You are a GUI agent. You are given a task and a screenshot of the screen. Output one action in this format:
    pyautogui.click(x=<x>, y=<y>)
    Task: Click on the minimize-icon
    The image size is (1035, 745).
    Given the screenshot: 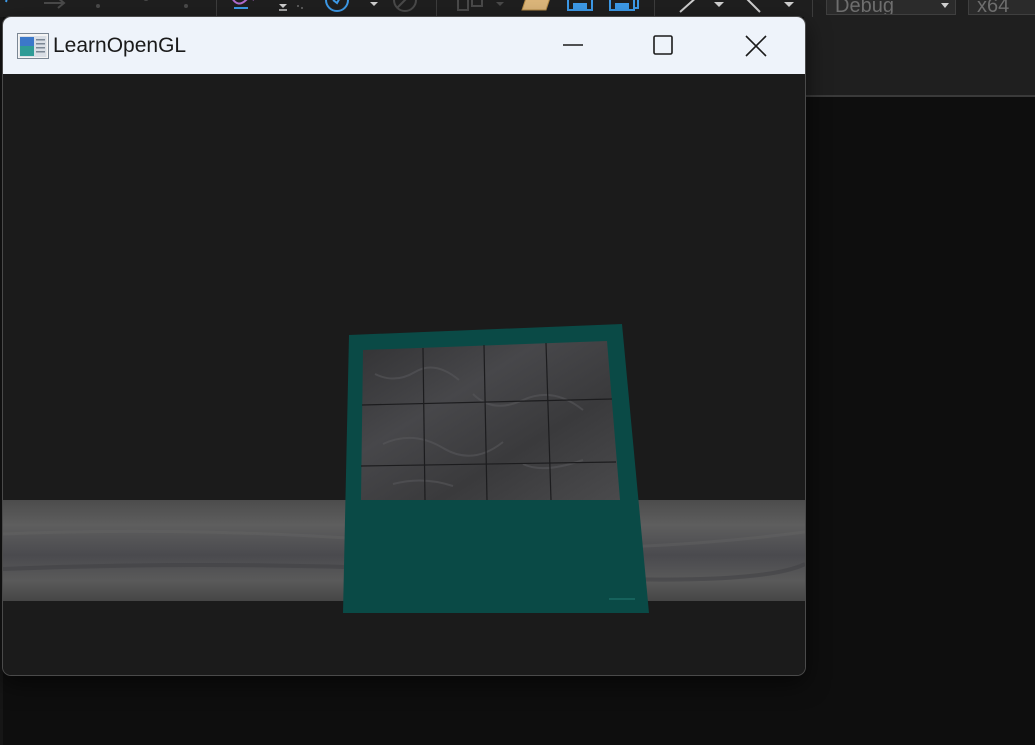 What is the action you would take?
    pyautogui.click(x=573, y=45)
    